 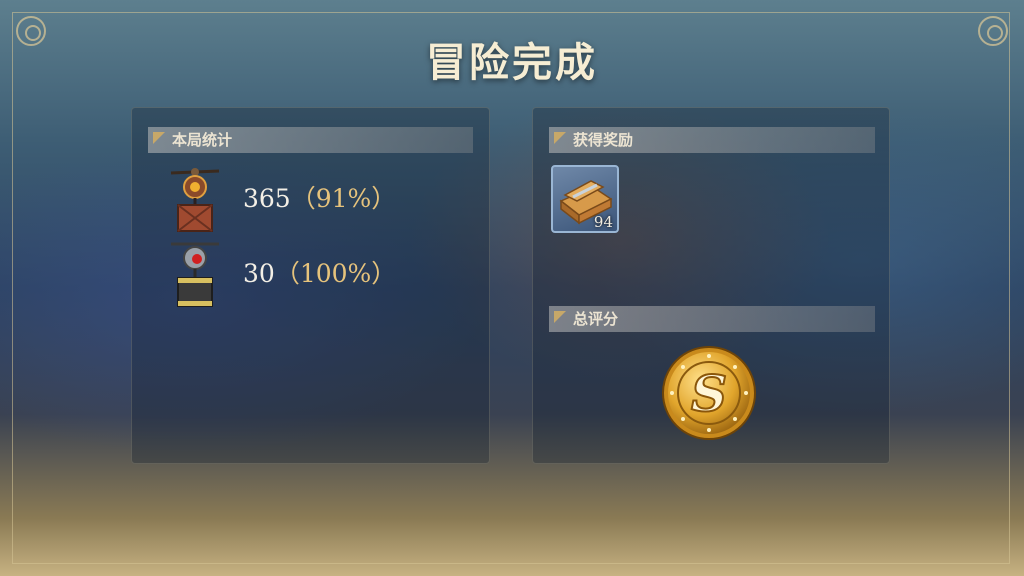 I want to click on rating-header: 总评分, so click(x=712, y=319).